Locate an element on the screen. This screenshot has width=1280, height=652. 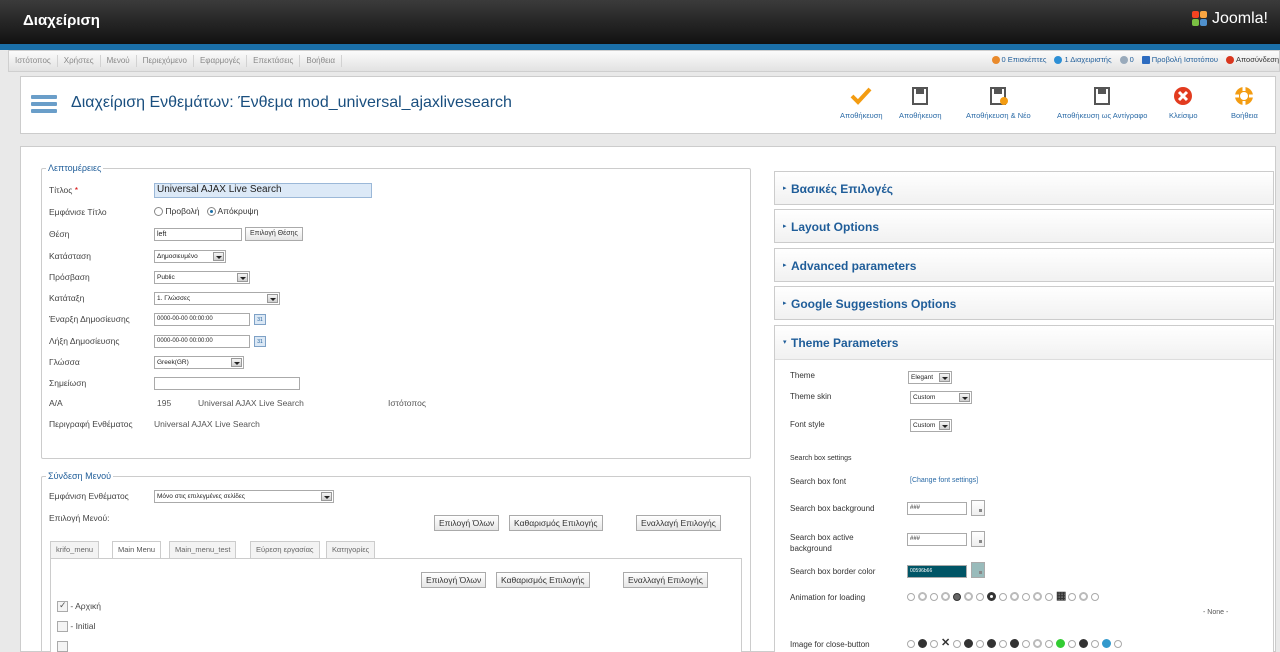
access-select: Public is located at coordinates (202, 277).